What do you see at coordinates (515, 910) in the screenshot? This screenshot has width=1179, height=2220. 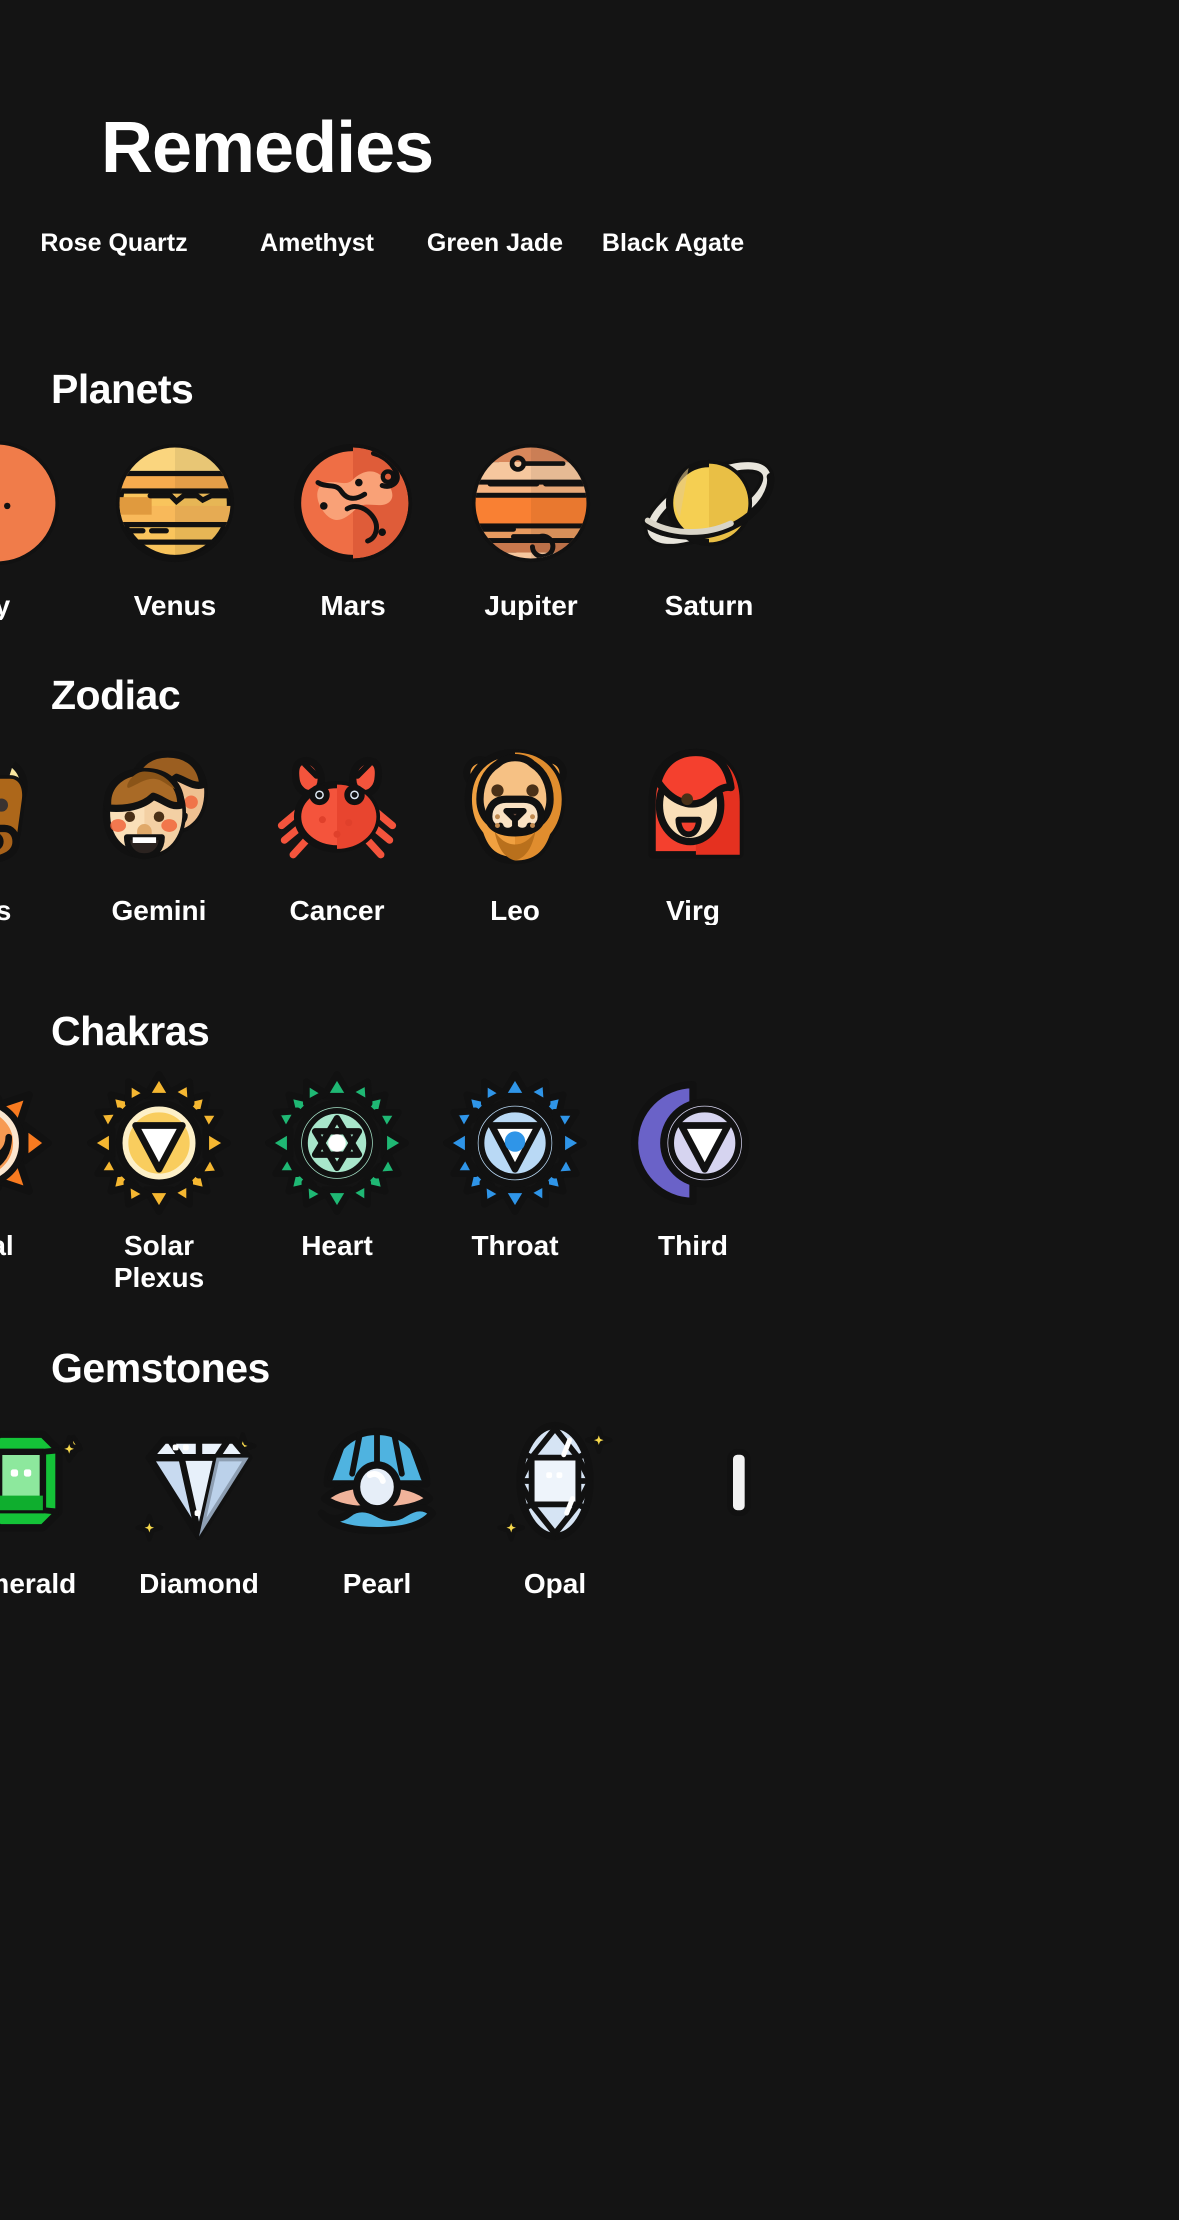 I see `zodiac-label: Leo` at bounding box center [515, 910].